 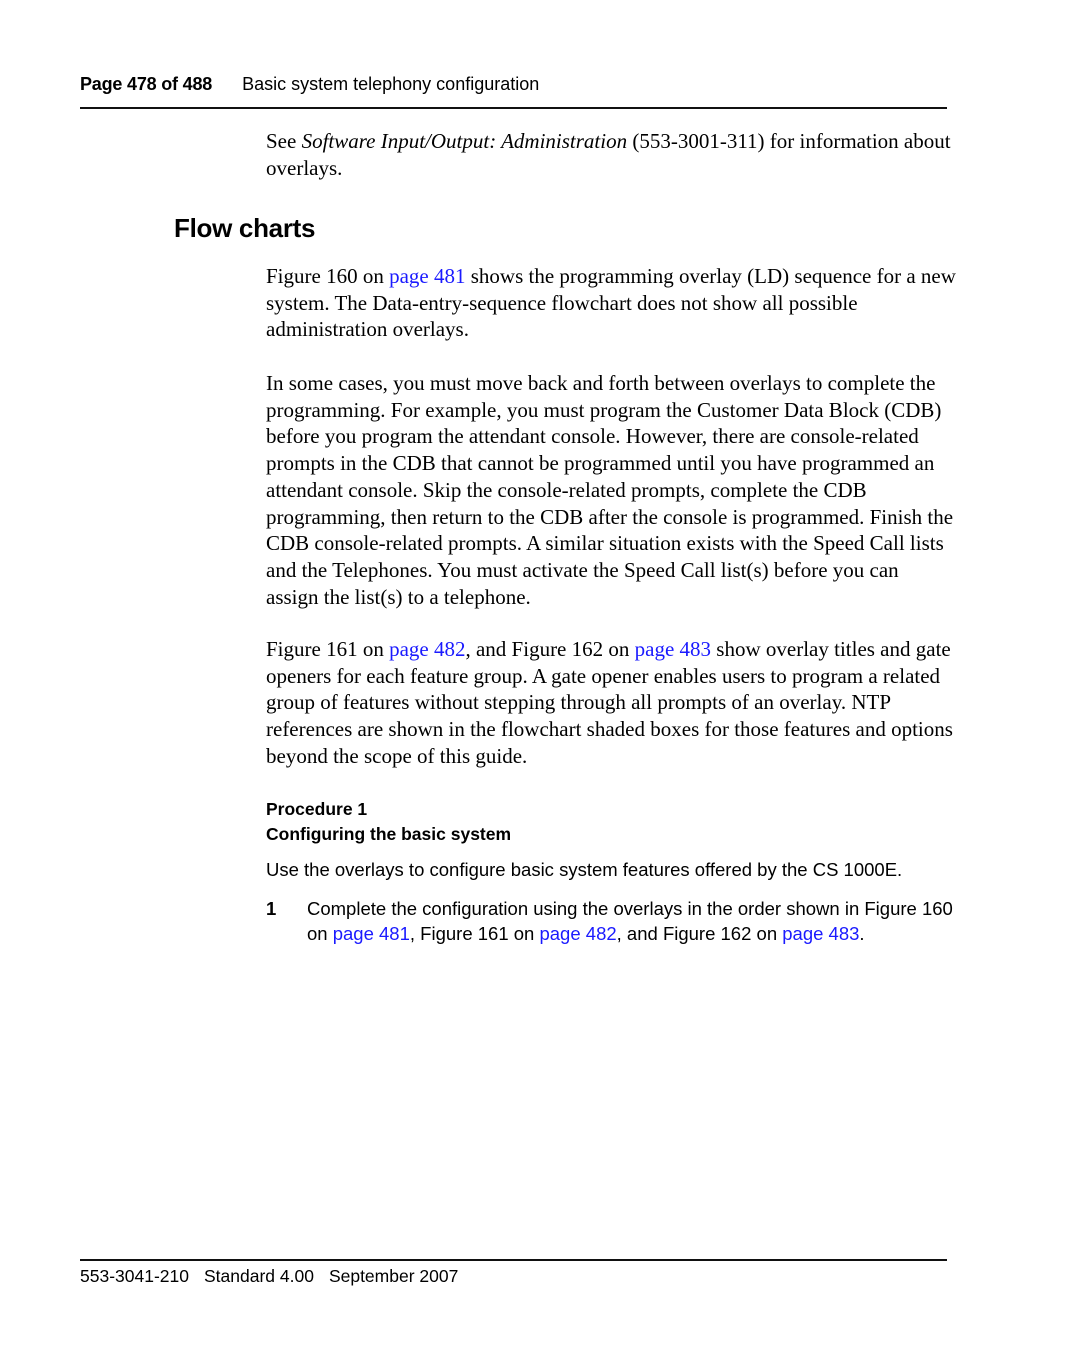 I want to click on document-standard: Standard 4.00, so click(x=258, y=1276).